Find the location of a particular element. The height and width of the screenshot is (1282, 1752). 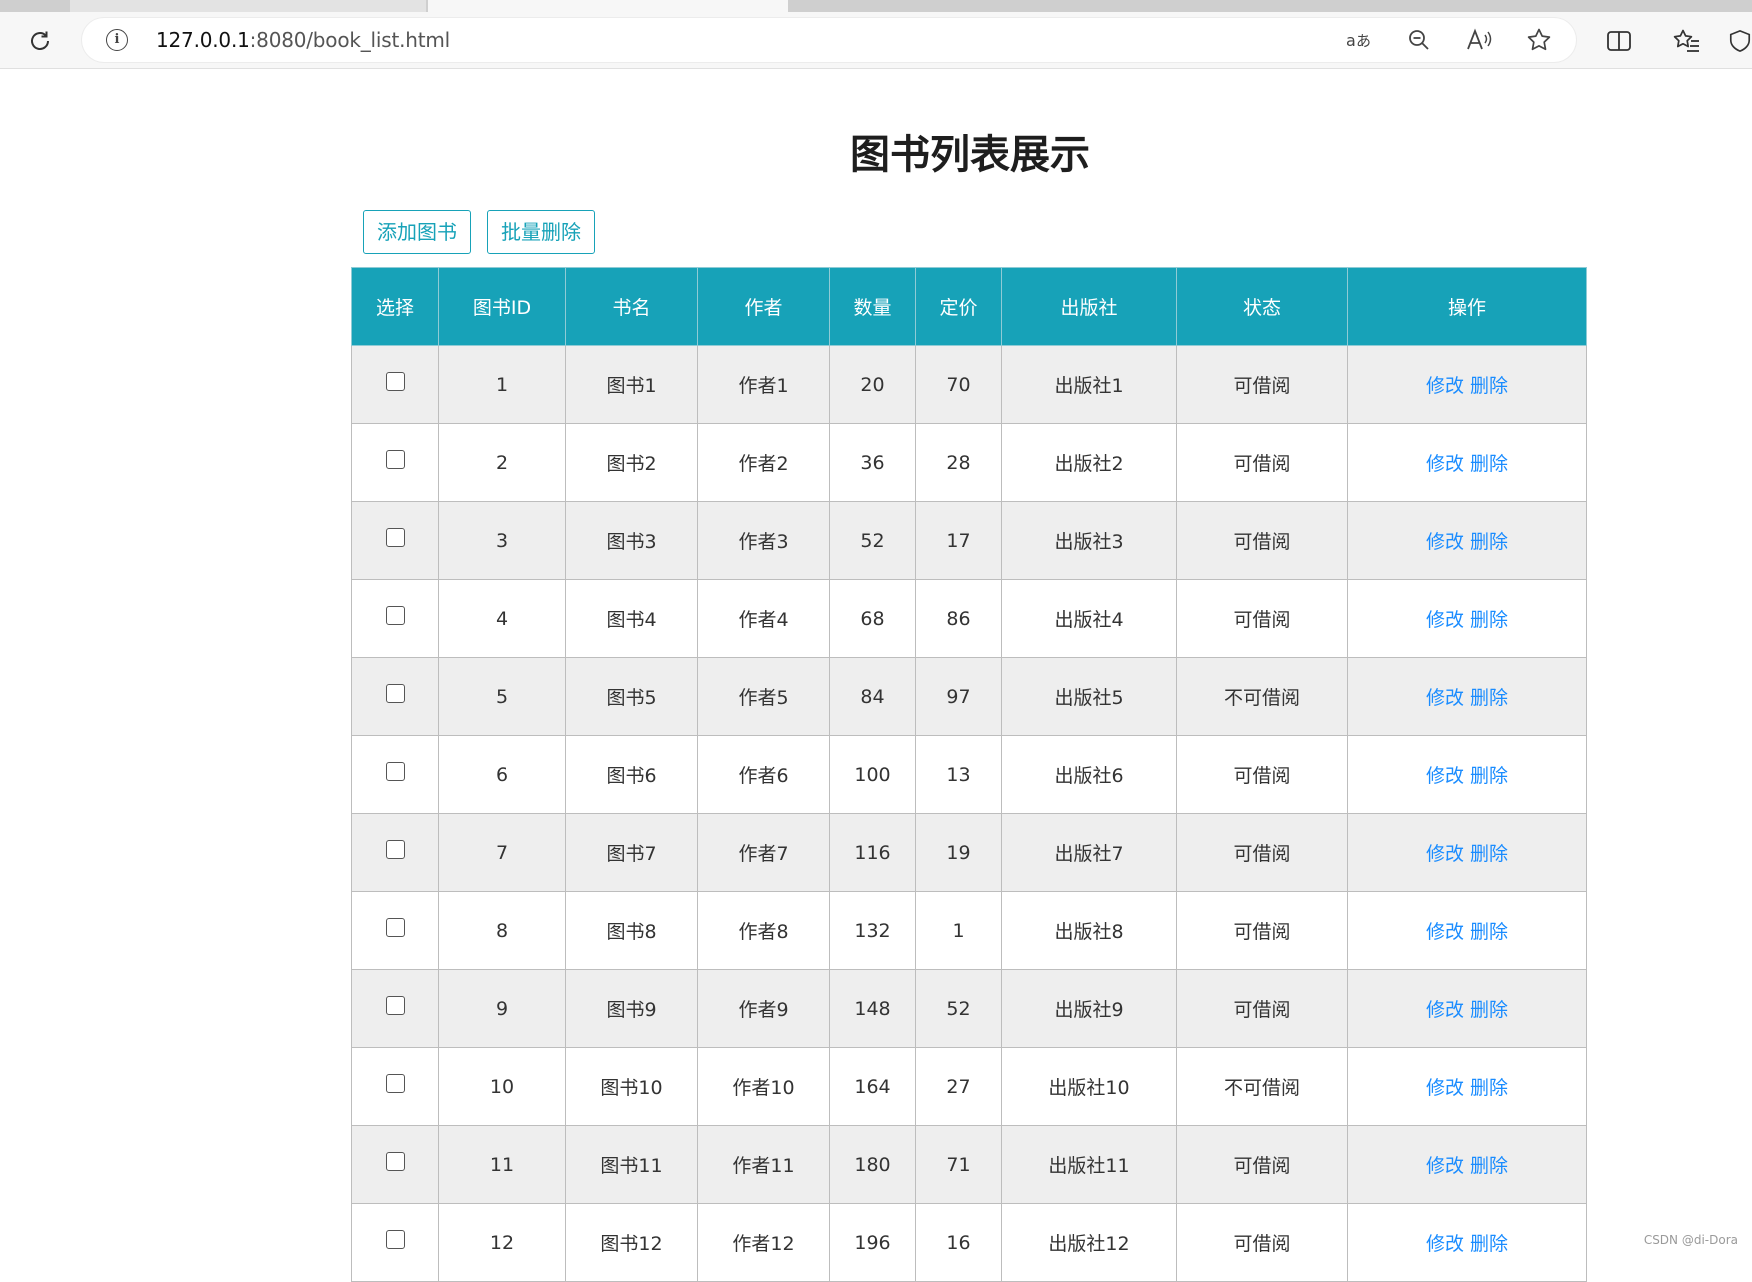

cell-price: 13 is located at coordinates (958, 774).